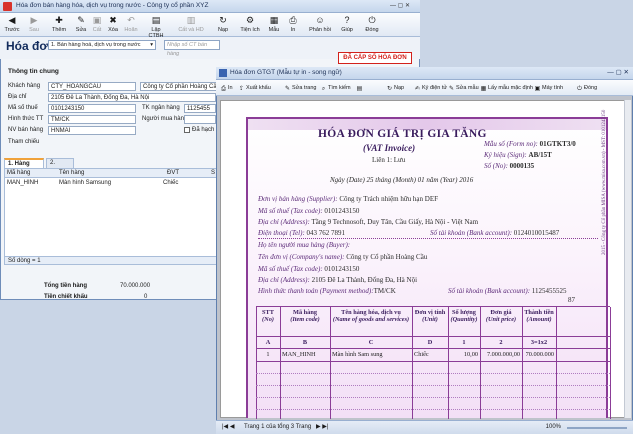 This screenshot has height=434, width=633. What do you see at coordinates (156, 26) in the screenshot?
I see `toolbar-button-7: ▤ Lập CTBH` at bounding box center [156, 26].